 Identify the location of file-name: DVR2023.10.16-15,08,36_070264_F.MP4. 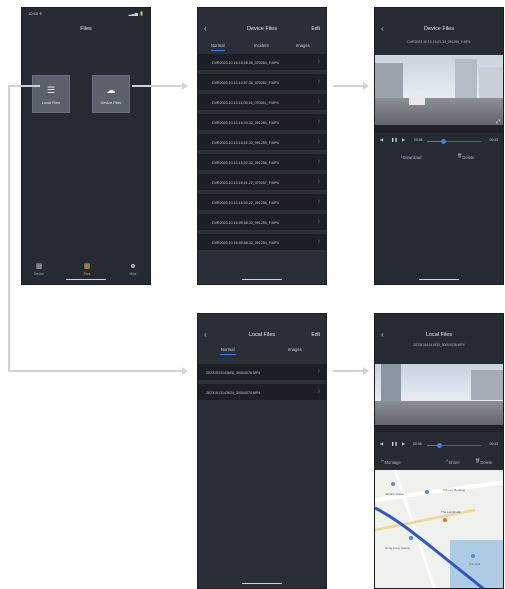
(245, 63).